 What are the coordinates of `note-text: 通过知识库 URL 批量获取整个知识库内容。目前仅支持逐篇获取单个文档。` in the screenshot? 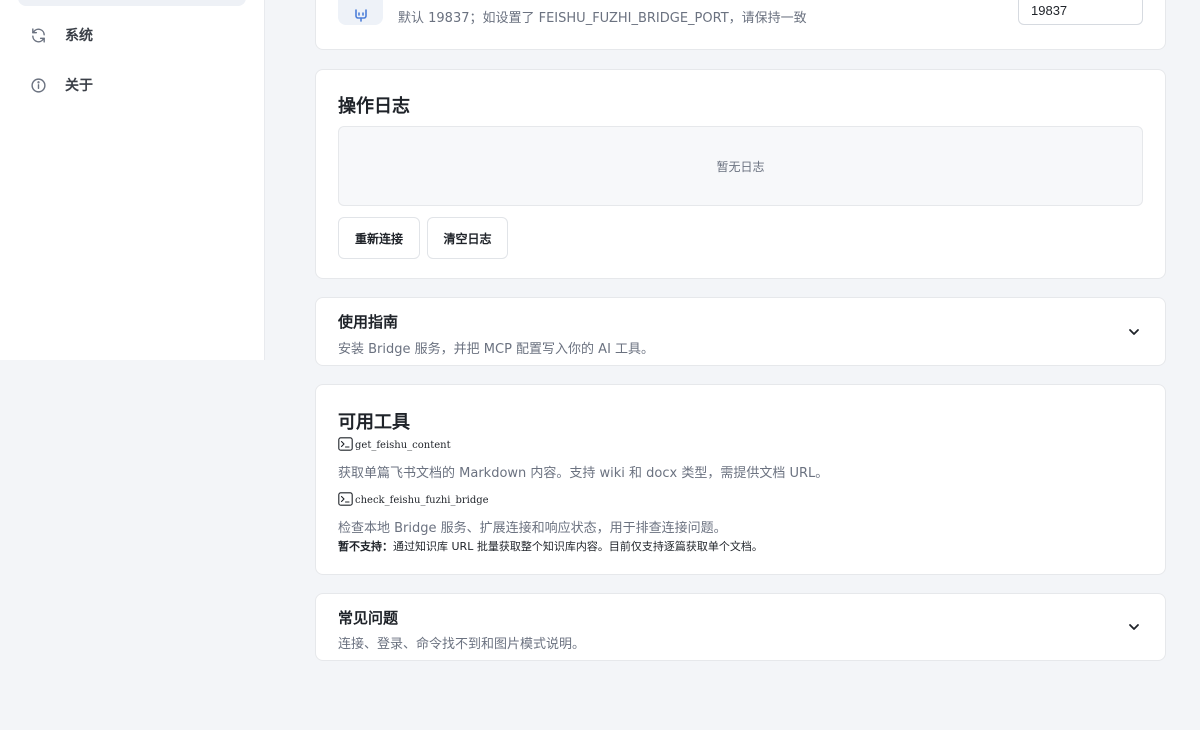 It's located at (578, 546).